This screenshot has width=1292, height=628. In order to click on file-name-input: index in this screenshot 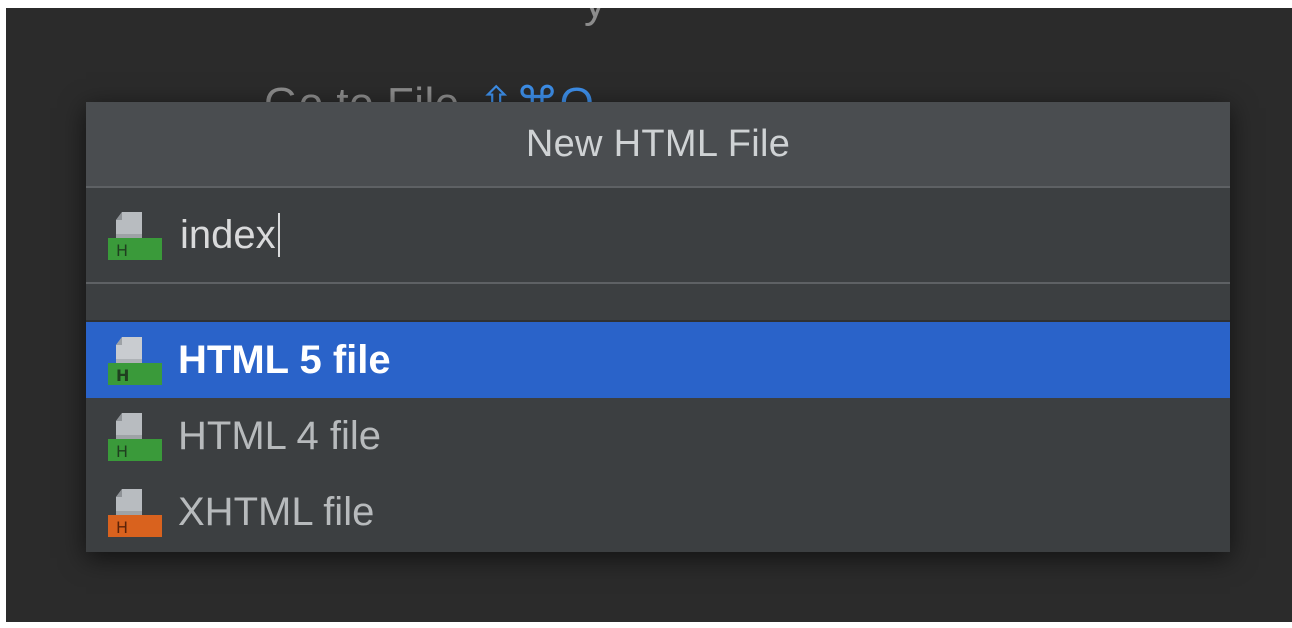, I will do `click(705, 235)`.